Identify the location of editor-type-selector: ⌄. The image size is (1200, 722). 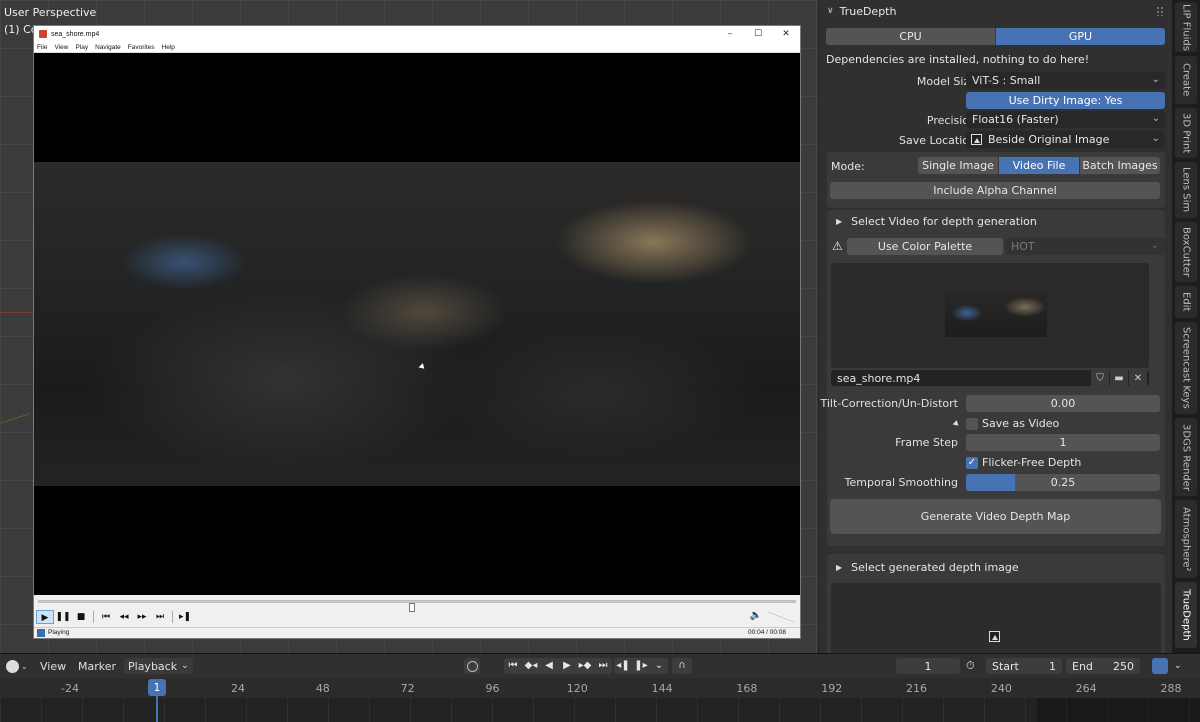
(17, 666).